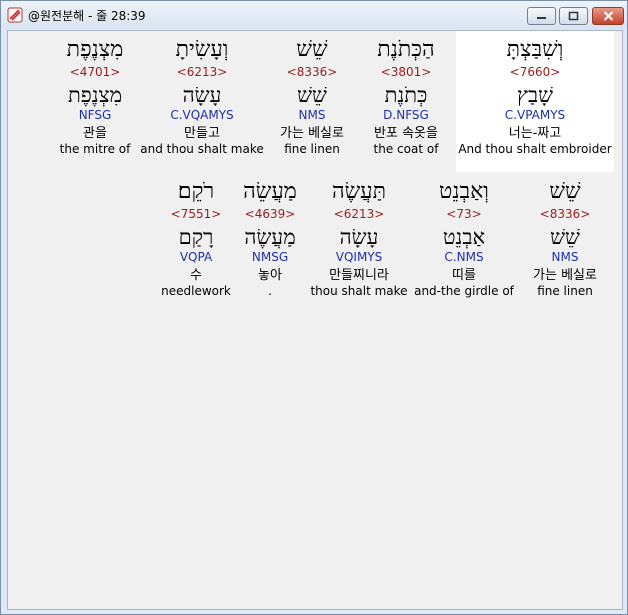  Describe the element at coordinates (314, 15) in the screenshot. I see `title-bar: @원전분해 - 줄 28:39` at that location.